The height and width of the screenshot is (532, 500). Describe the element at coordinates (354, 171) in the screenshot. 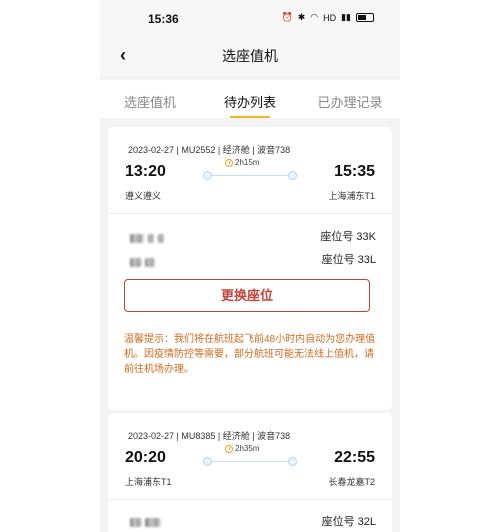

I see `arrival-time: 15:35` at that location.